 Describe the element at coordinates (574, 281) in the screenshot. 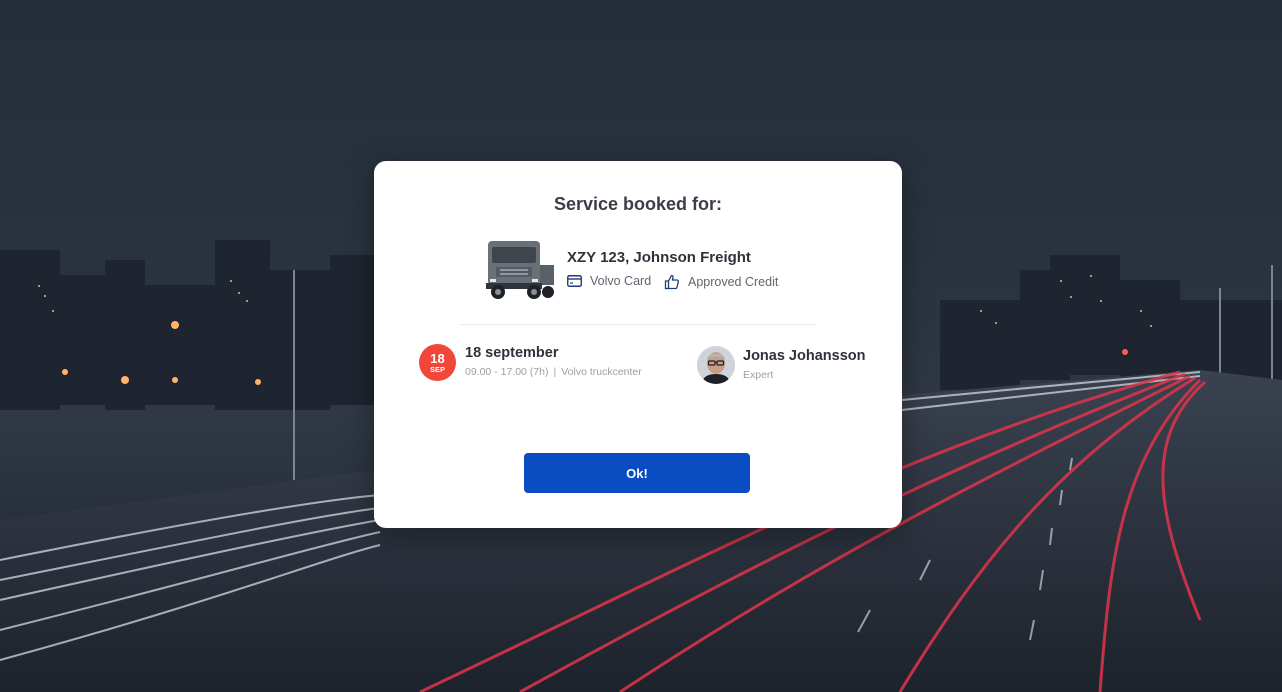

I see `credit-card-icon` at that location.